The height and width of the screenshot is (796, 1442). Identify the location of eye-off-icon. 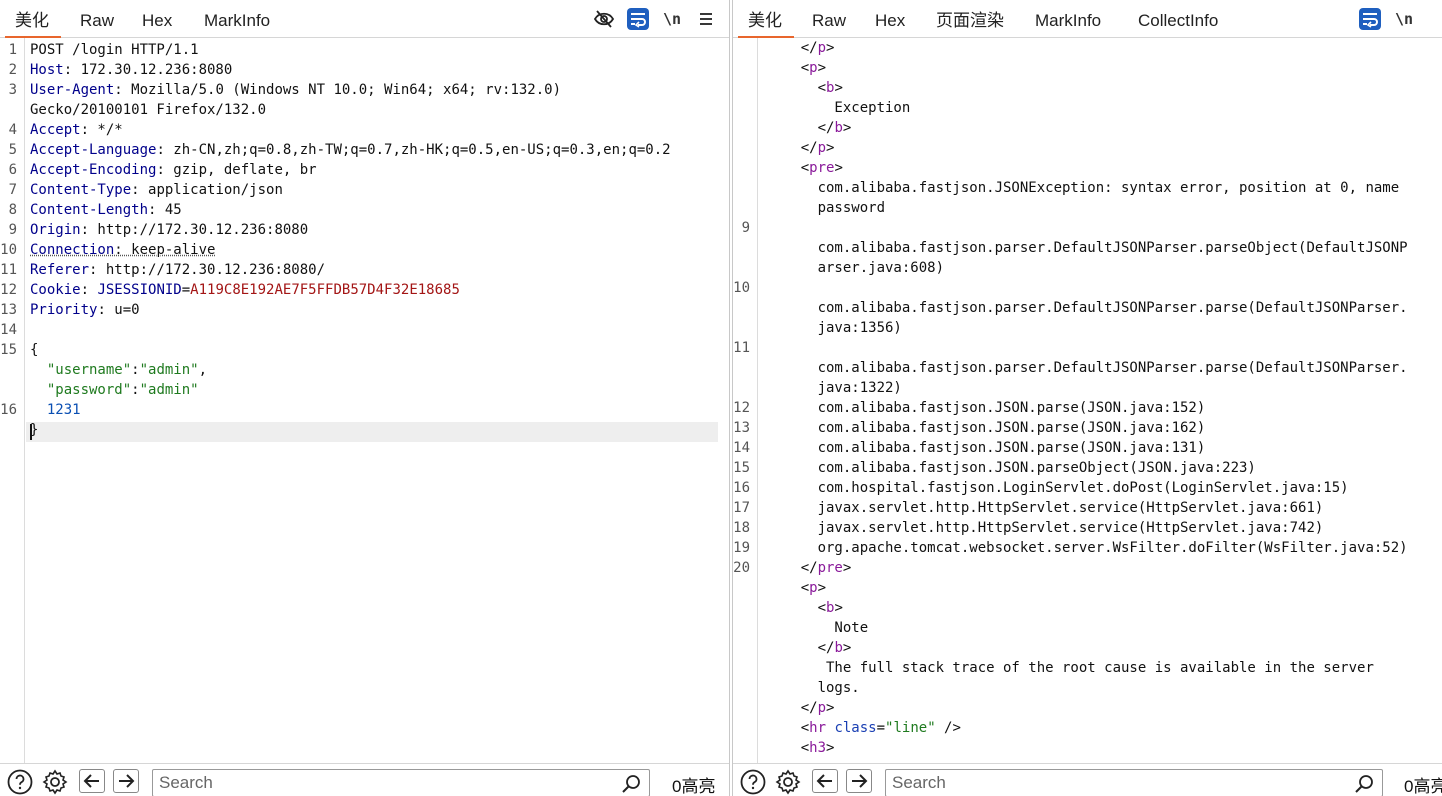
(604, 19).